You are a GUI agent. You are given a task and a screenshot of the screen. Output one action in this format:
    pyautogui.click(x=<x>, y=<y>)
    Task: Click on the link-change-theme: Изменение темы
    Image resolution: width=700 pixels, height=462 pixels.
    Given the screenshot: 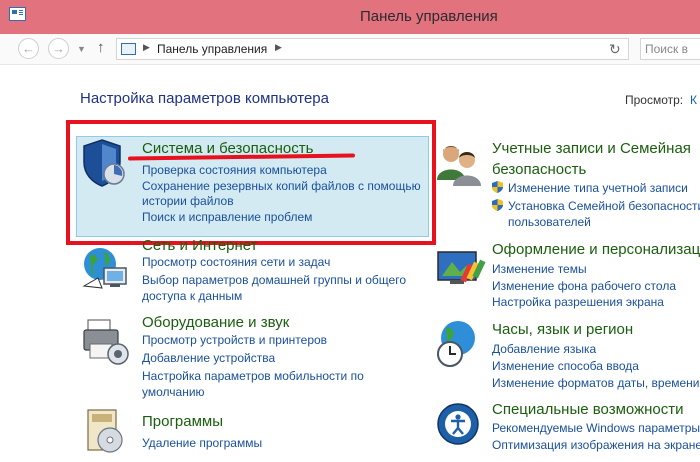 What is the action you would take?
    pyautogui.click(x=539, y=269)
    